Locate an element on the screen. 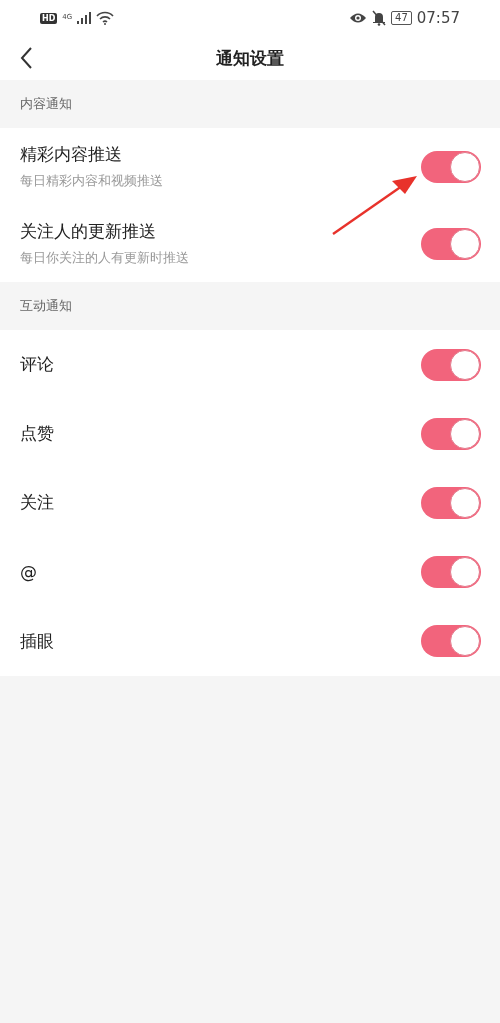  bell-off-icon is located at coordinates (379, 18).